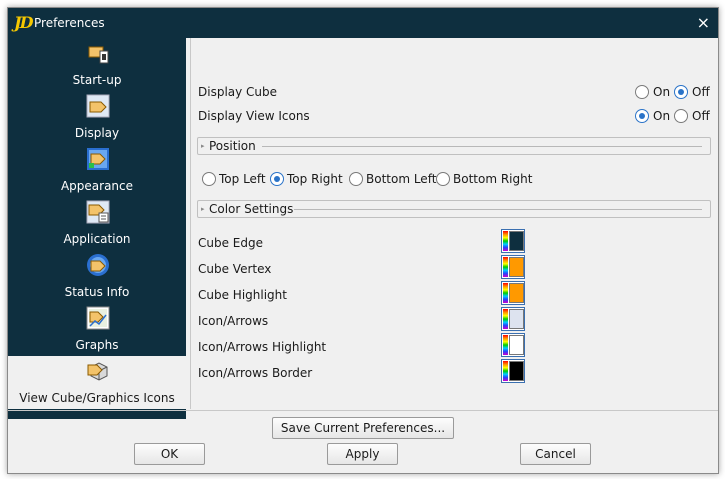  I want to click on title-bar: JD Preferences ×, so click(363, 23).